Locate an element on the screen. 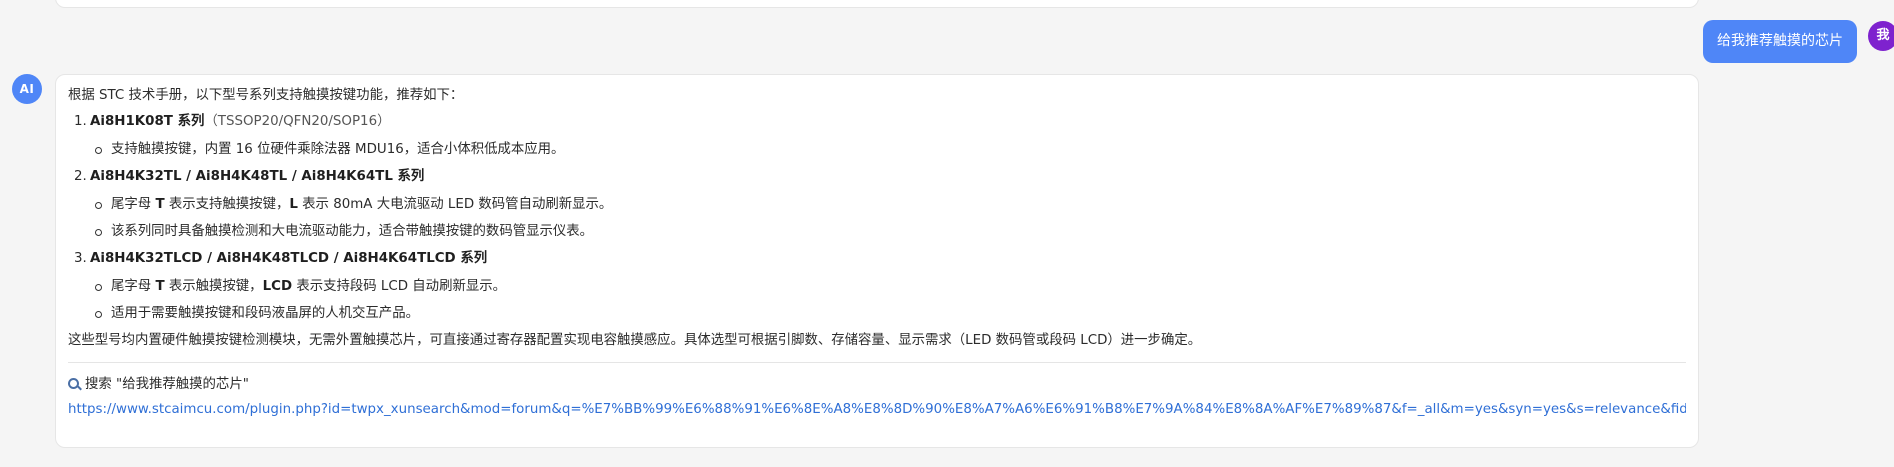 Image resolution: width=1894 pixels, height=467 pixels. bullet-bold: L is located at coordinates (293, 204).